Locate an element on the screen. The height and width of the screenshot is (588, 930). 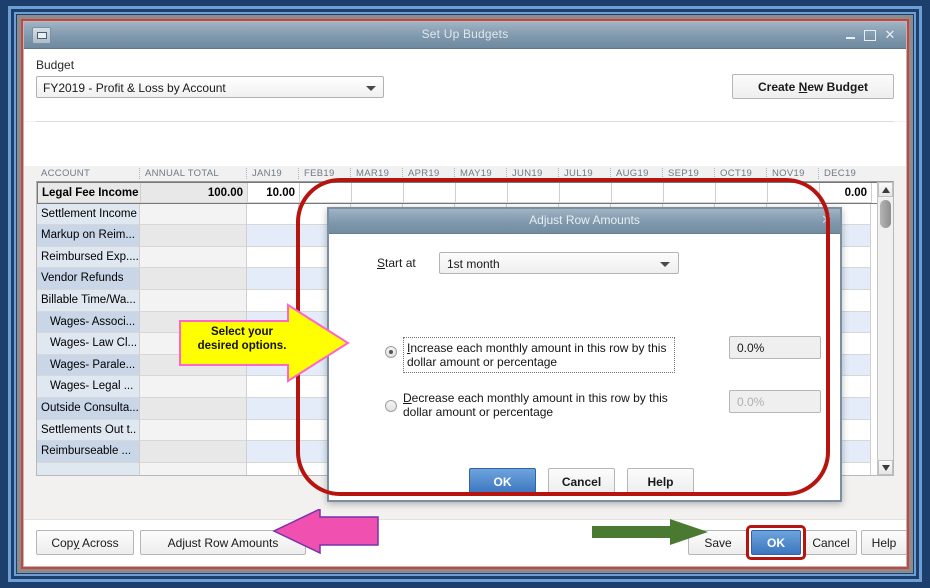
start-at-label: Start at is located at coordinates (396, 263).